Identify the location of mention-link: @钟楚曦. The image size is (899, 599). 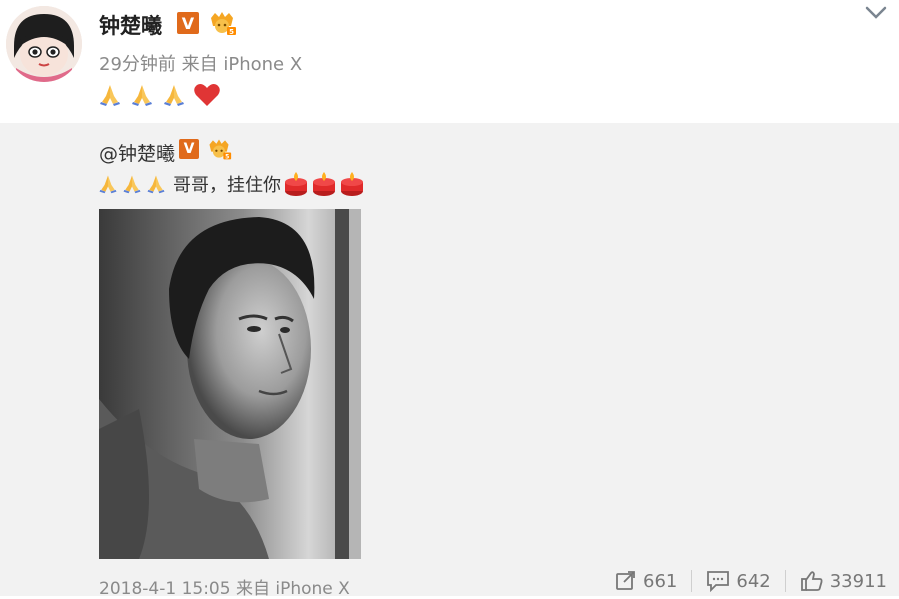
(137, 152).